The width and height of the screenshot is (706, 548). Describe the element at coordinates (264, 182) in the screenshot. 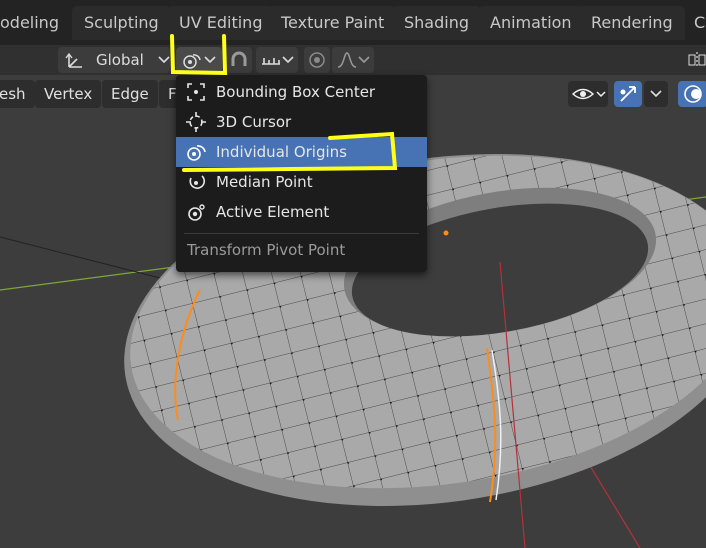

I see `pivot-option-label: Median Point` at that location.